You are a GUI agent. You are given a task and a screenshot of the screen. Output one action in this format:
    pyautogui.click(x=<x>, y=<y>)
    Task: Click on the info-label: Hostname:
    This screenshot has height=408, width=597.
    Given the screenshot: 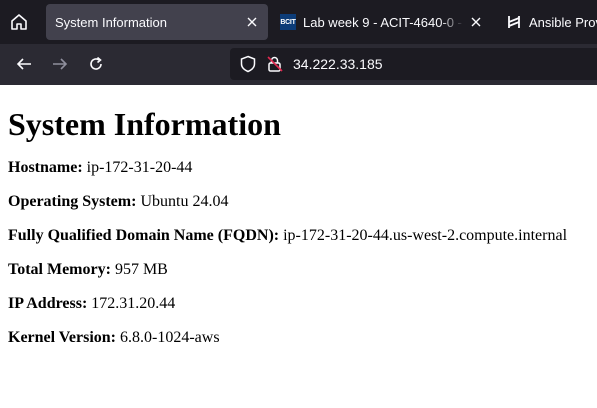 What is the action you would take?
    pyautogui.click(x=45, y=167)
    